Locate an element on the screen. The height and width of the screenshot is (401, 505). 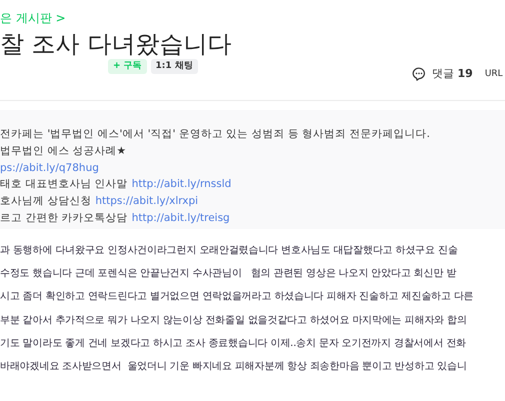
breadcrumb-link: 은 게시판 > is located at coordinates (33, 18).